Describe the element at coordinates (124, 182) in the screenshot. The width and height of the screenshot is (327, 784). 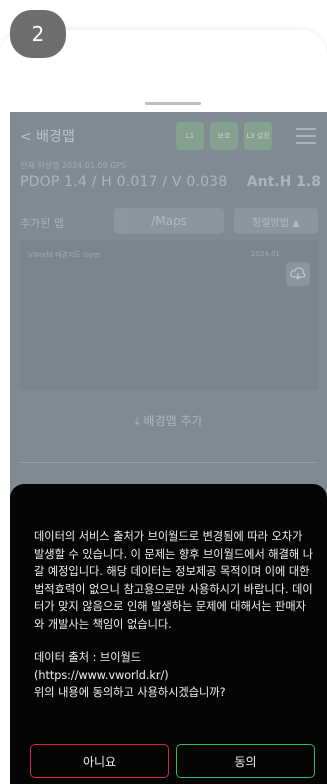
I see `pdop-readout: PDOP 1.4 / H 0.017 / V 0.038` at that location.